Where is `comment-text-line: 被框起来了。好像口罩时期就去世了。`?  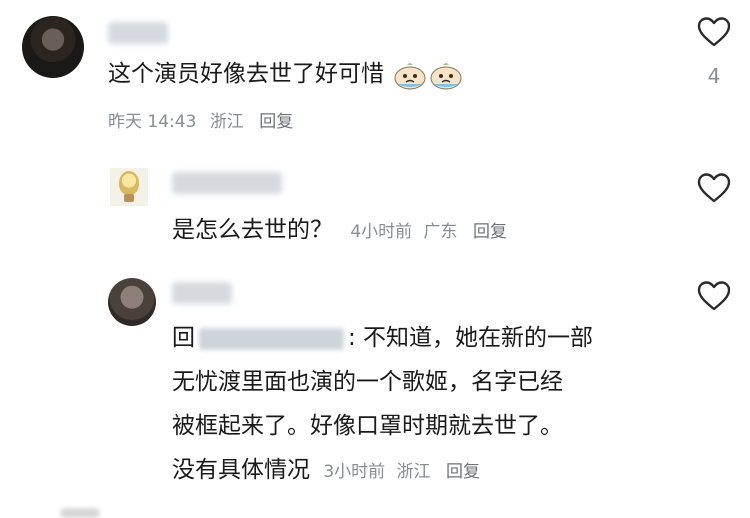 comment-text-line: 被框起来了。好像口罩时期就去世了。 is located at coordinates (367, 426).